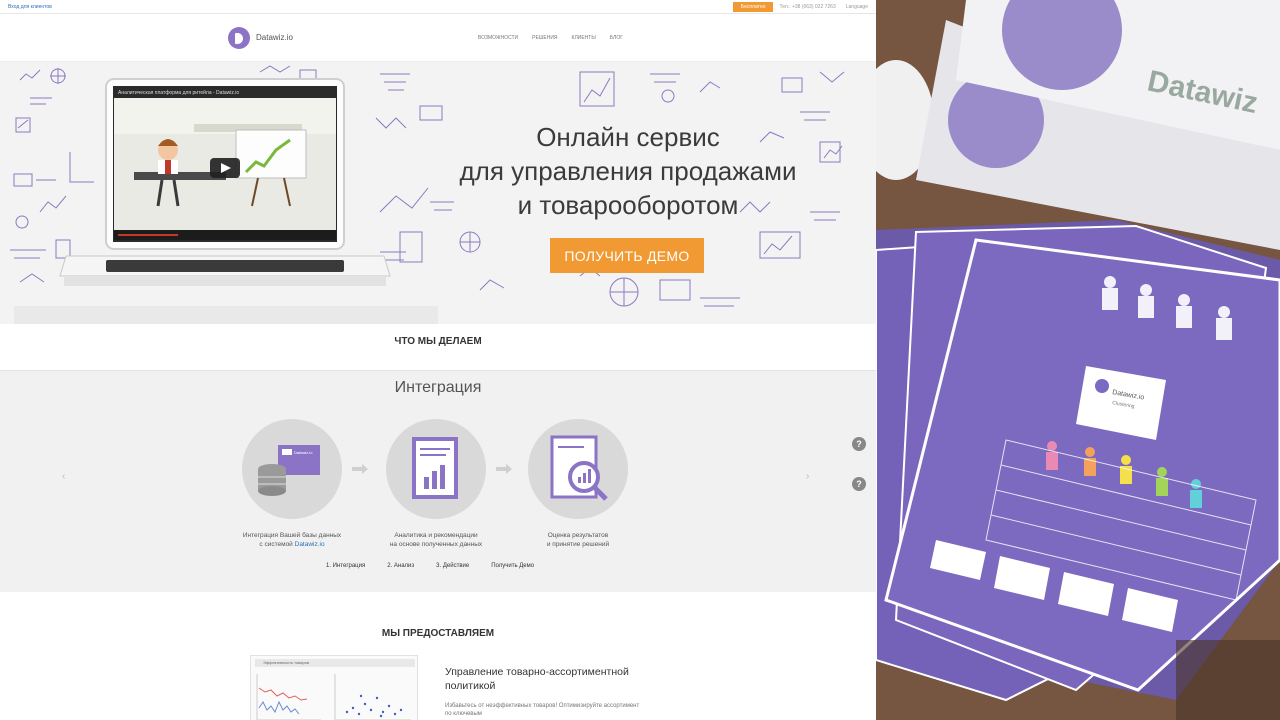 This screenshot has height=720, width=1280. I want to click on tab-integration: 1. Интеграция, so click(345, 566).